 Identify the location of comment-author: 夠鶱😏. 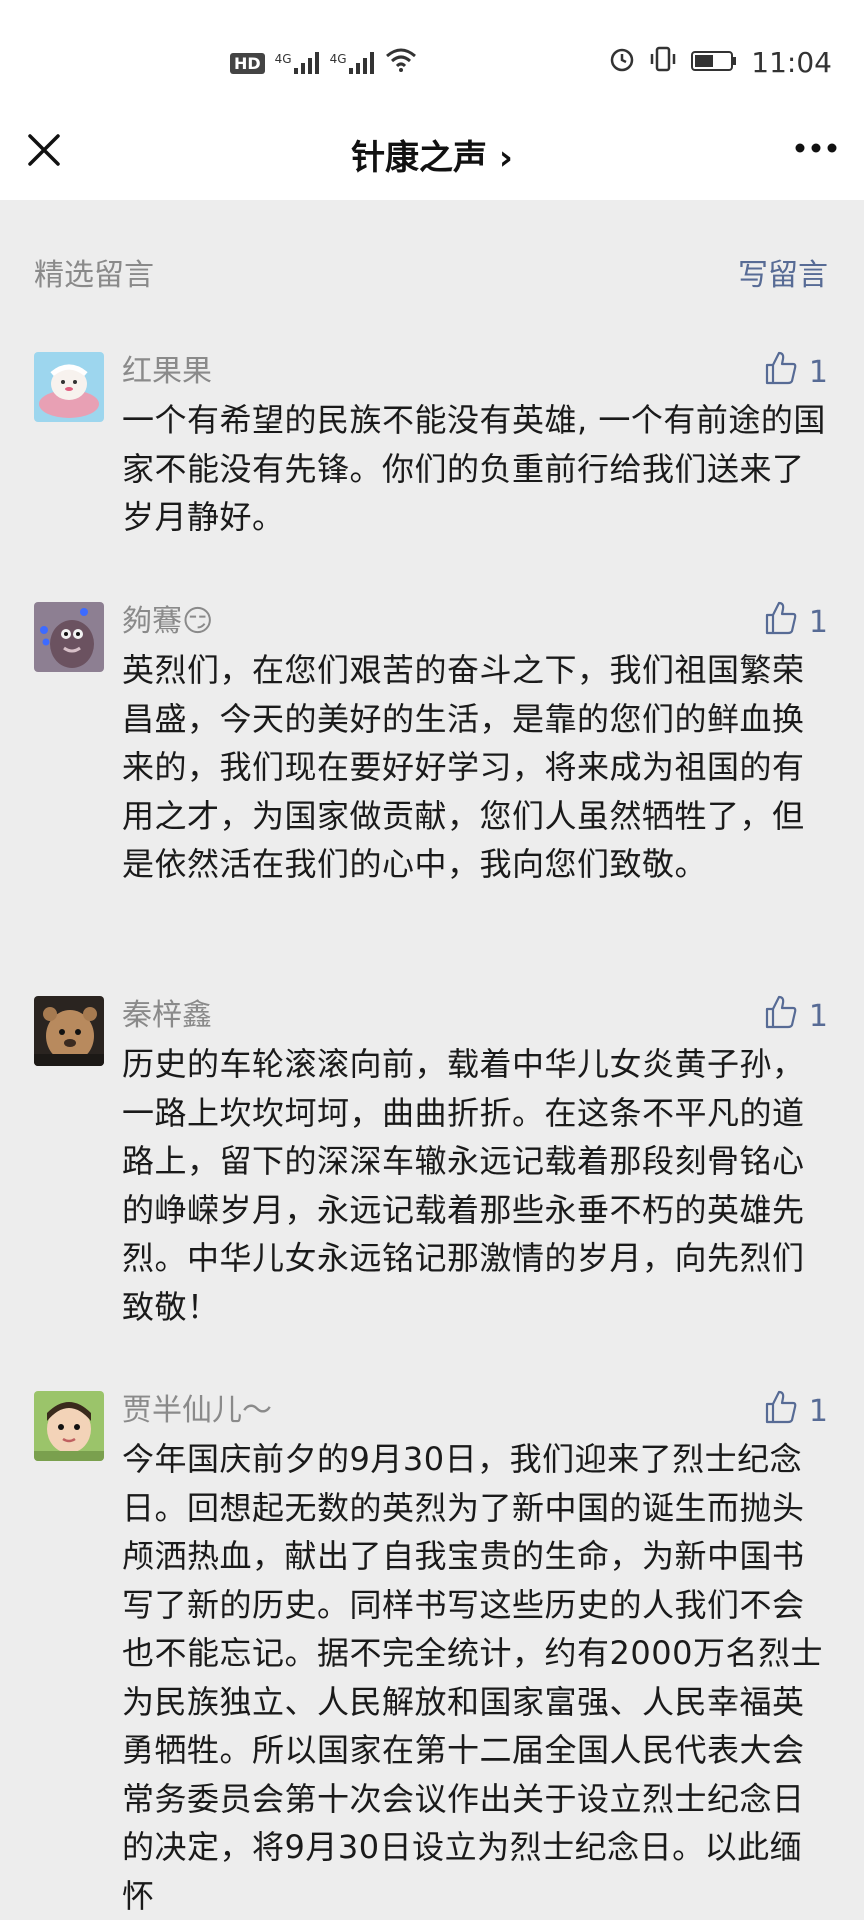
(168, 621).